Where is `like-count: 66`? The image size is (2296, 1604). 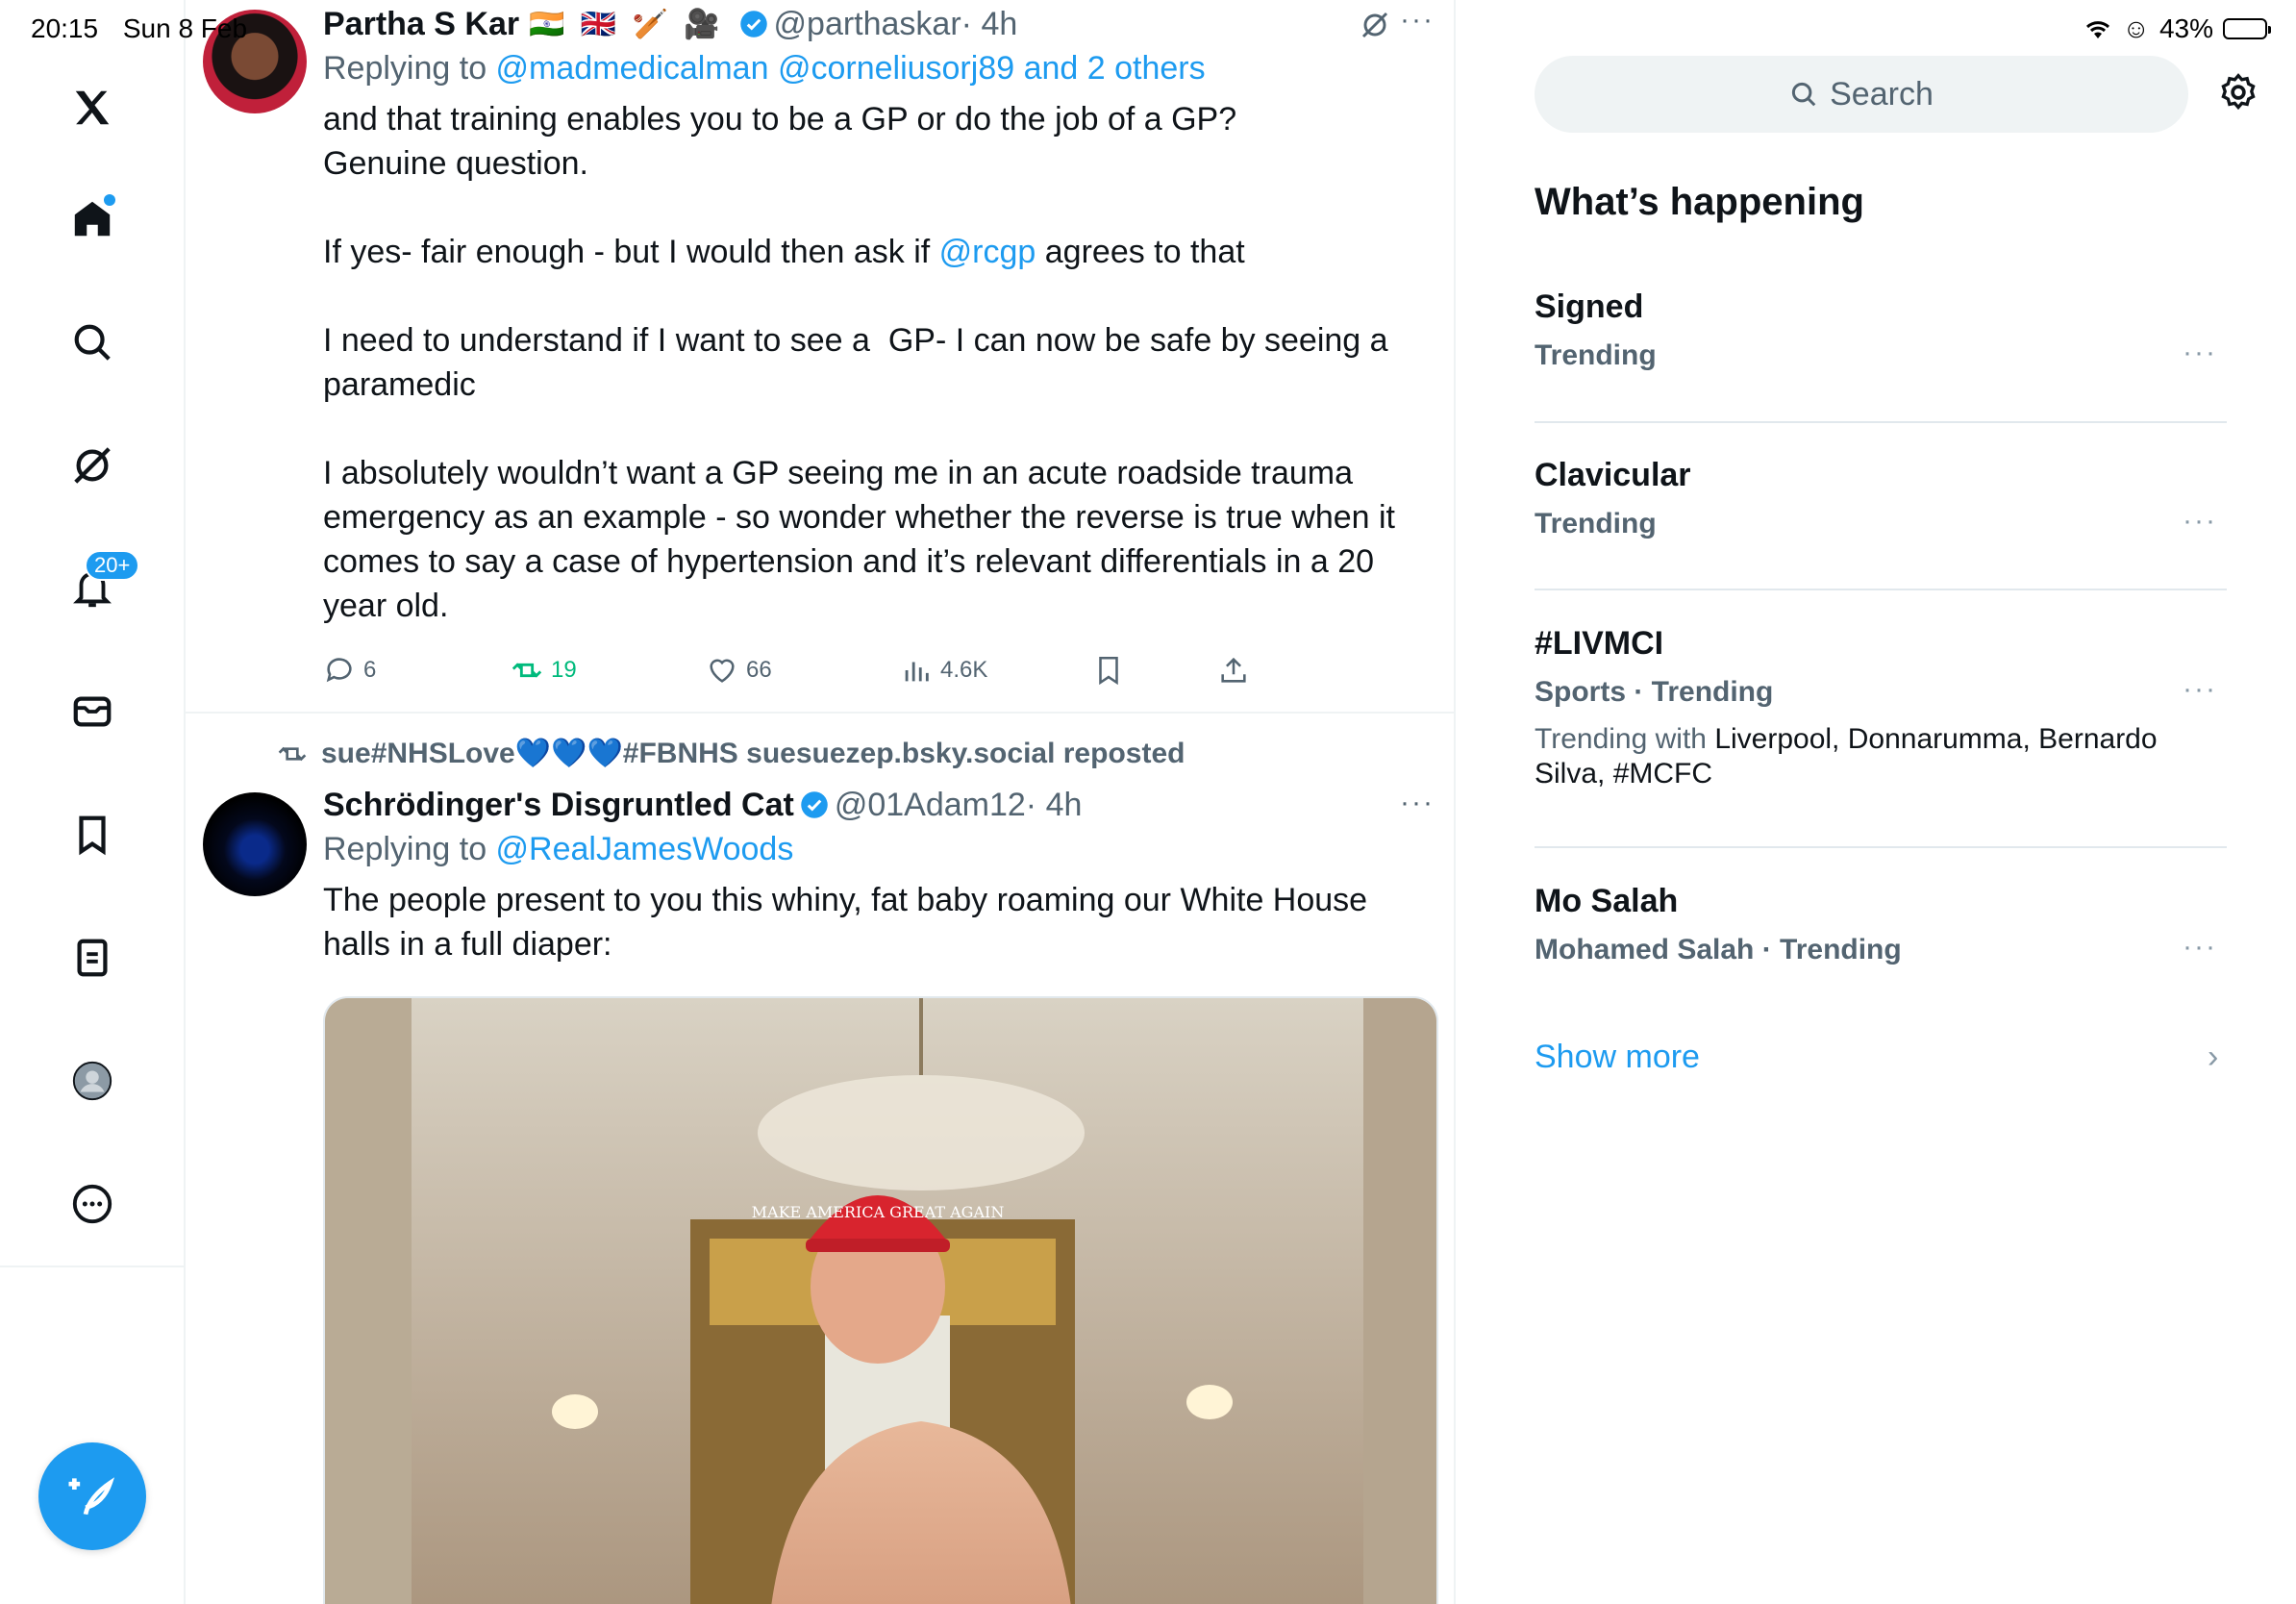
like-count: 66 is located at coordinates (759, 670).